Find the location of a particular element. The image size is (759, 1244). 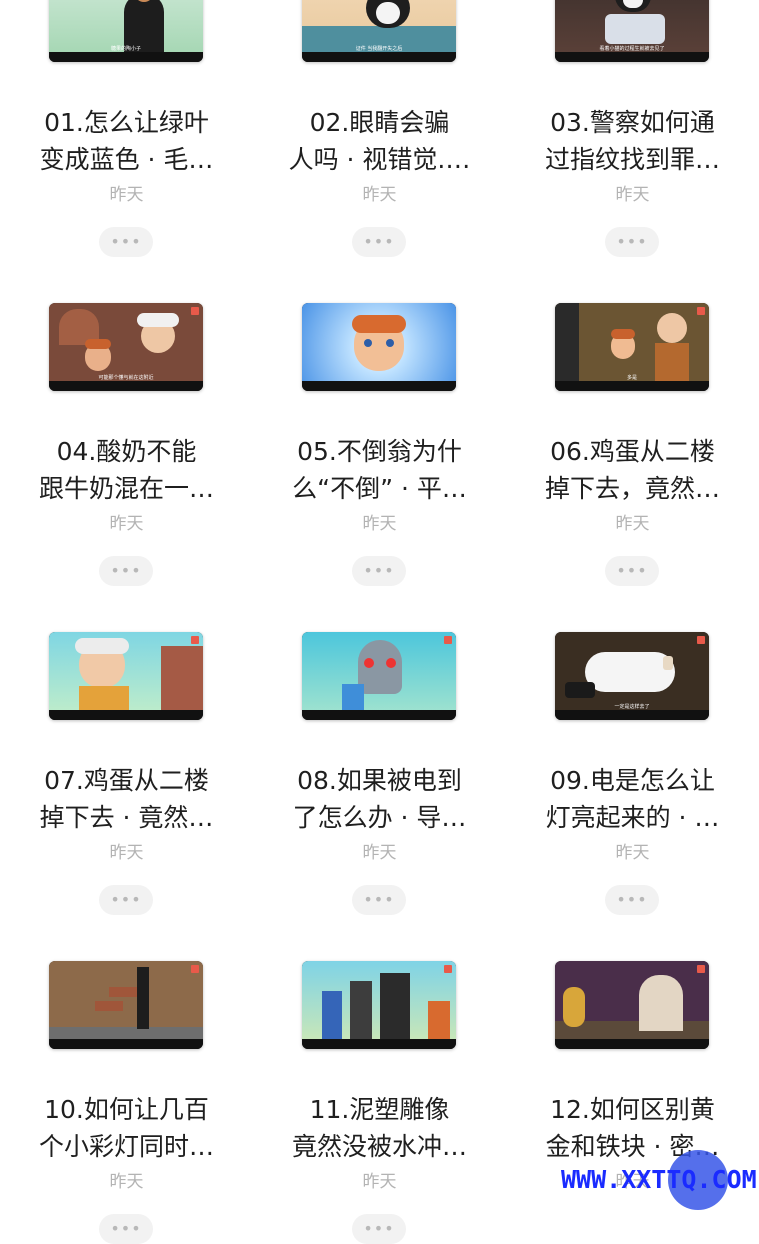

video-card: 08.如果被电到 了怎么办 · 导… 昨天 ••• is located at coordinates (379, 653).